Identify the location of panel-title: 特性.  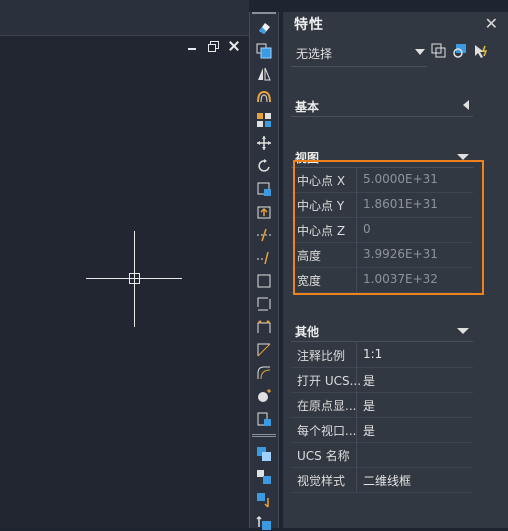
(309, 25).